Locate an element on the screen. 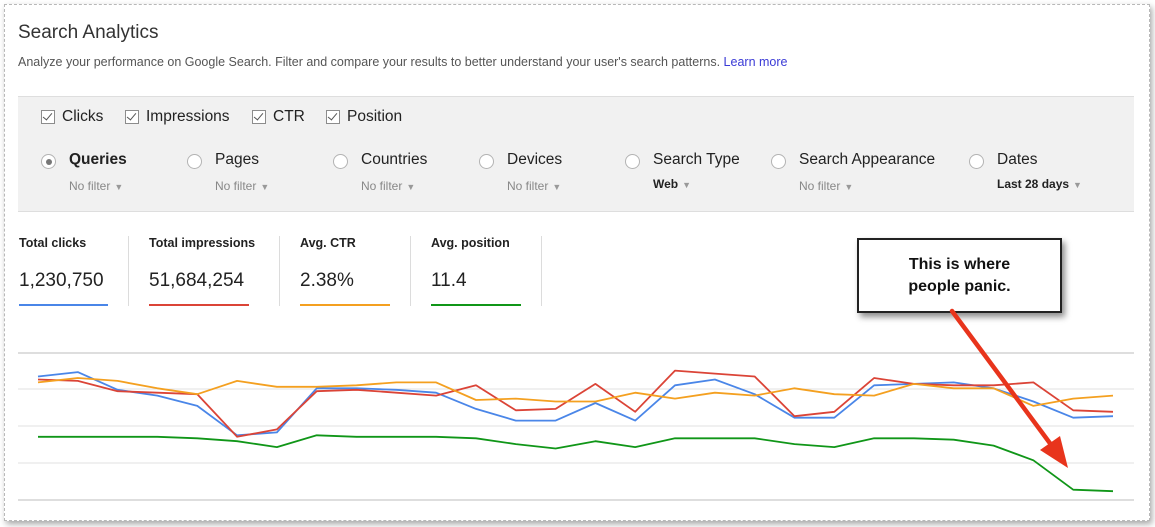 The height and width of the screenshot is (527, 1155). clicks-checkbox: Clicks is located at coordinates (72, 117).